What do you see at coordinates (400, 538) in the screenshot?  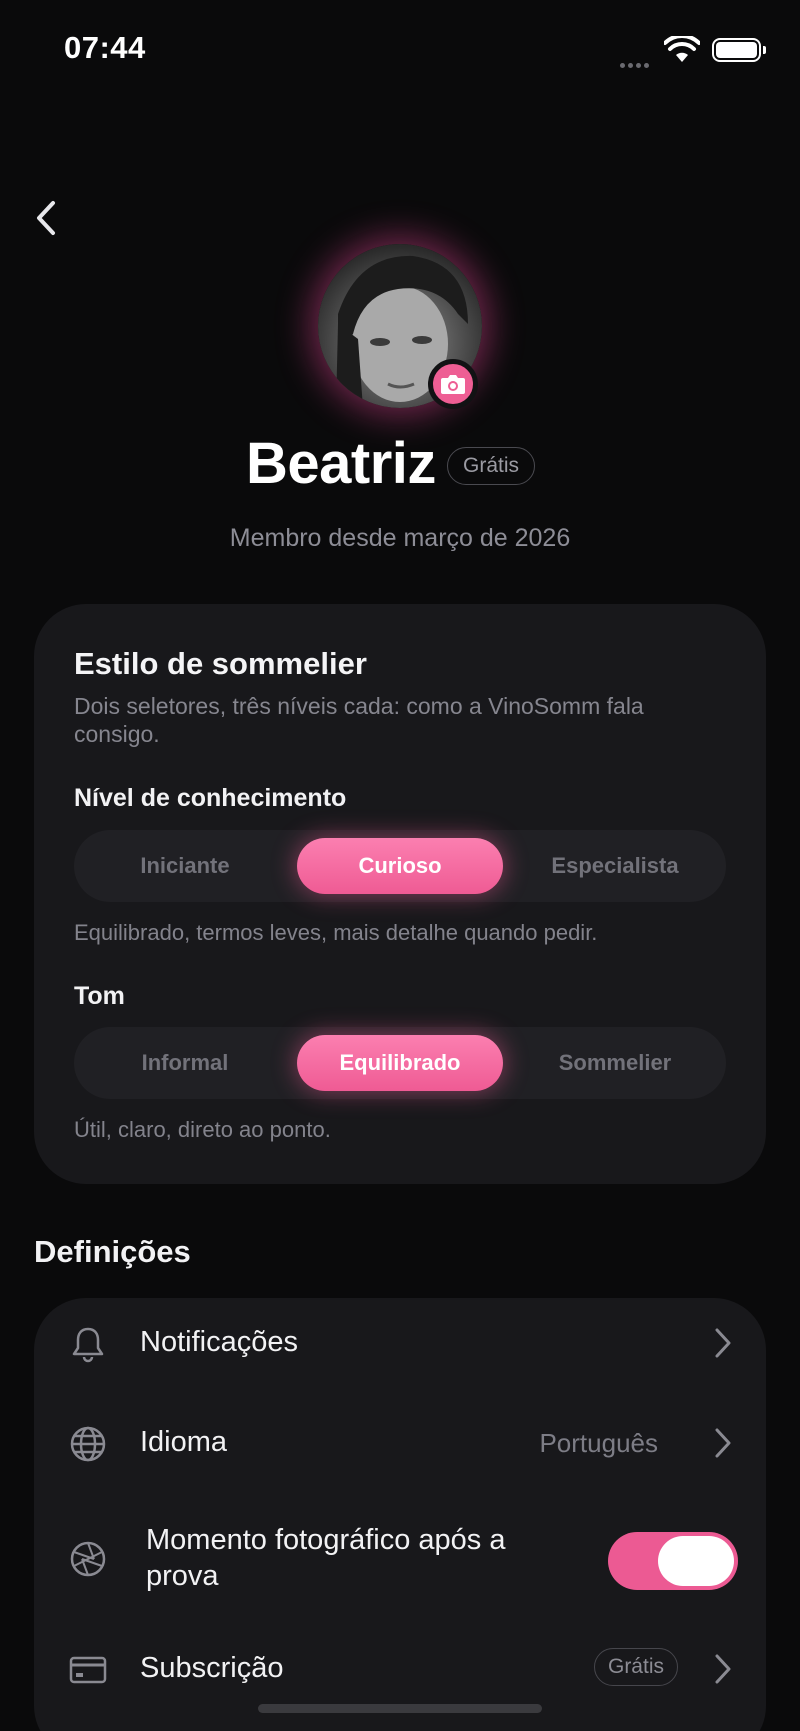 I see `member-since: Membro desde março de 2026` at bounding box center [400, 538].